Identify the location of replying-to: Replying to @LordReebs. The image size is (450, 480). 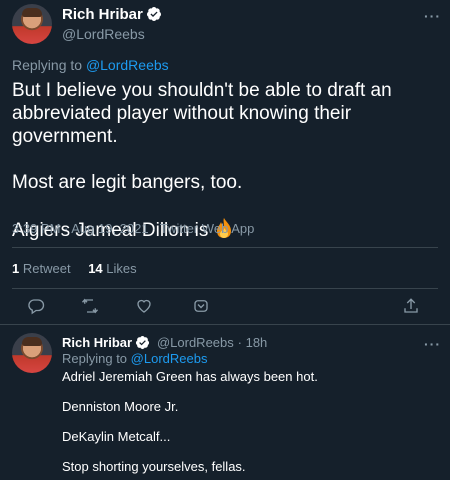
(90, 65).